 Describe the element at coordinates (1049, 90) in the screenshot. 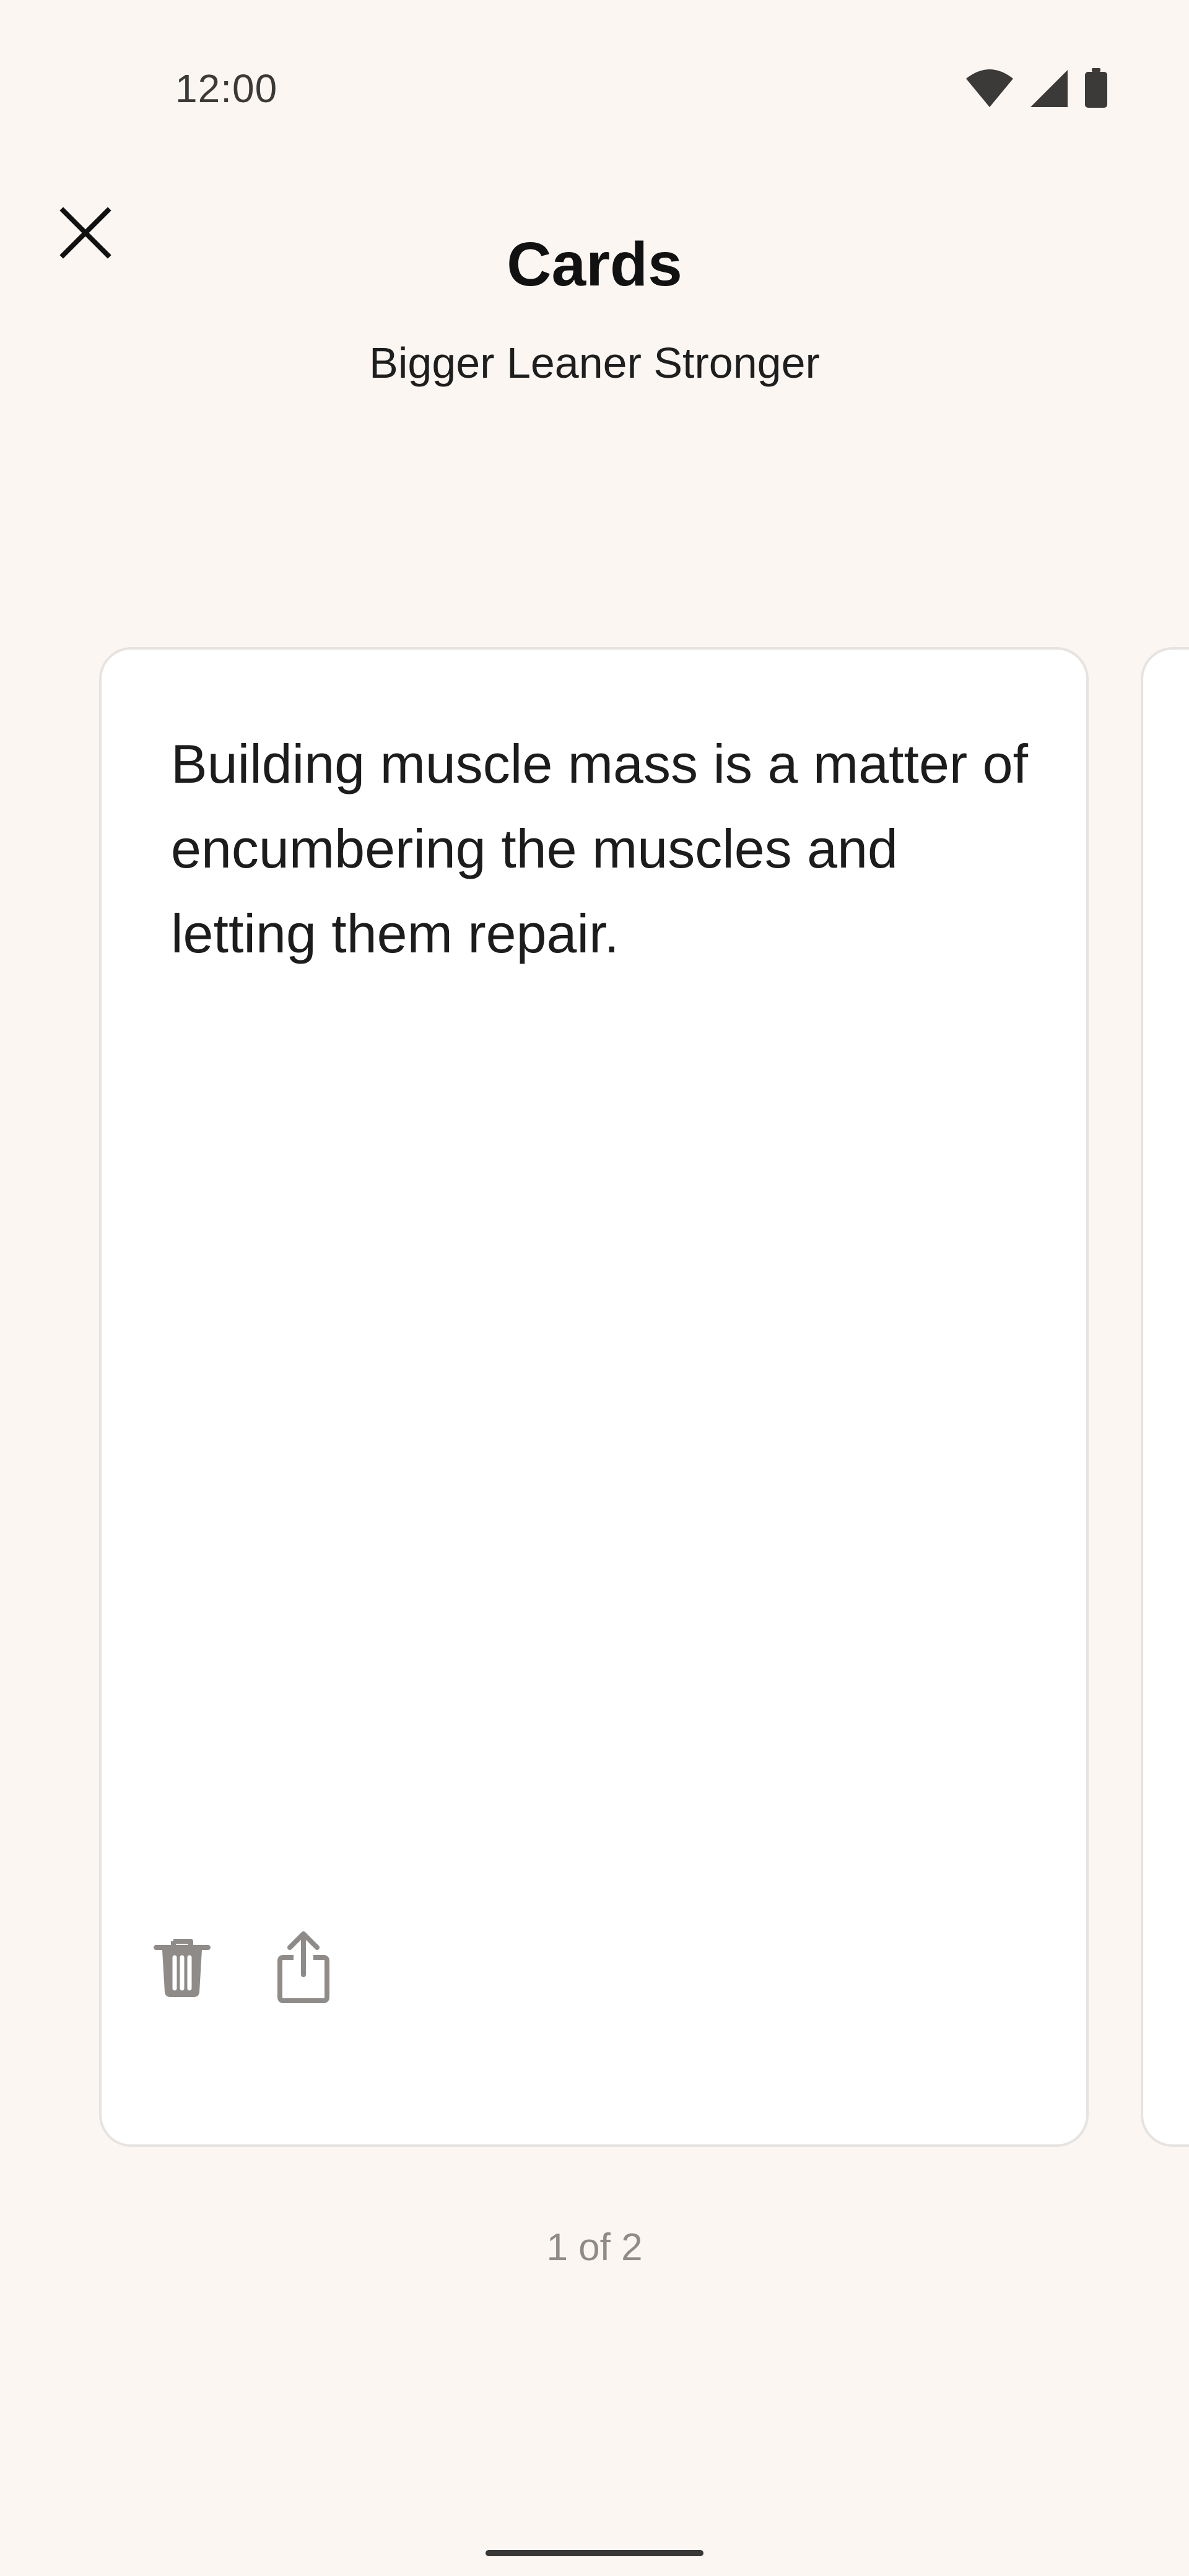

I see `cellular-signal-icon` at that location.